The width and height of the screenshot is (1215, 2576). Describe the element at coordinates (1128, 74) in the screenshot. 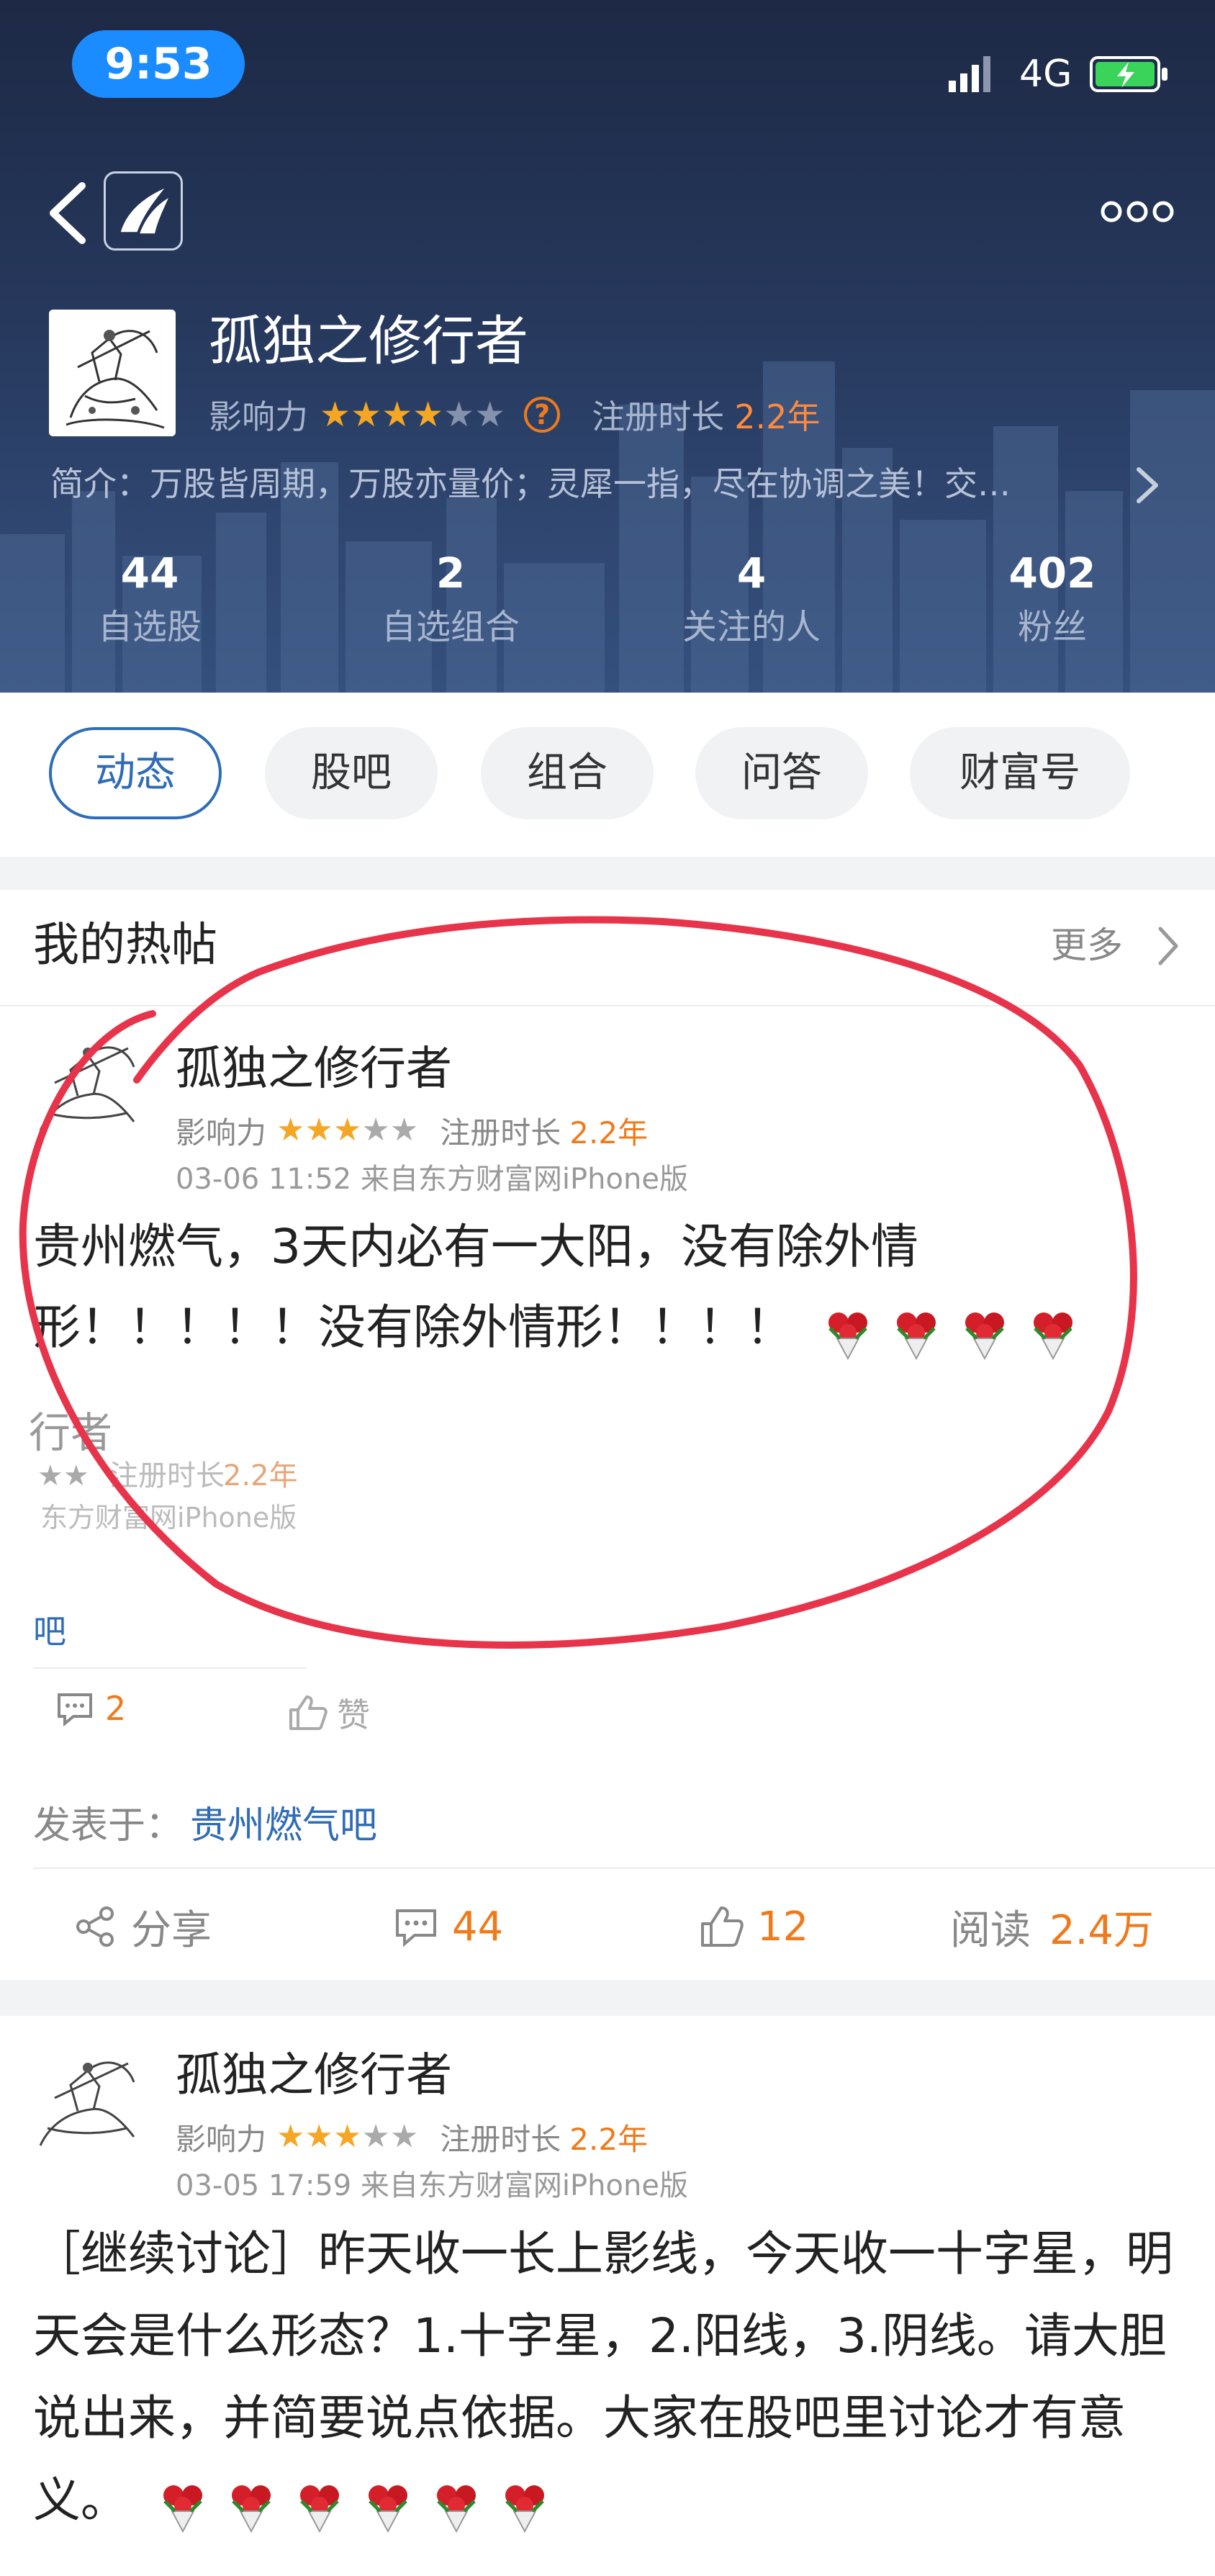

I see `battery-charging-icon` at that location.